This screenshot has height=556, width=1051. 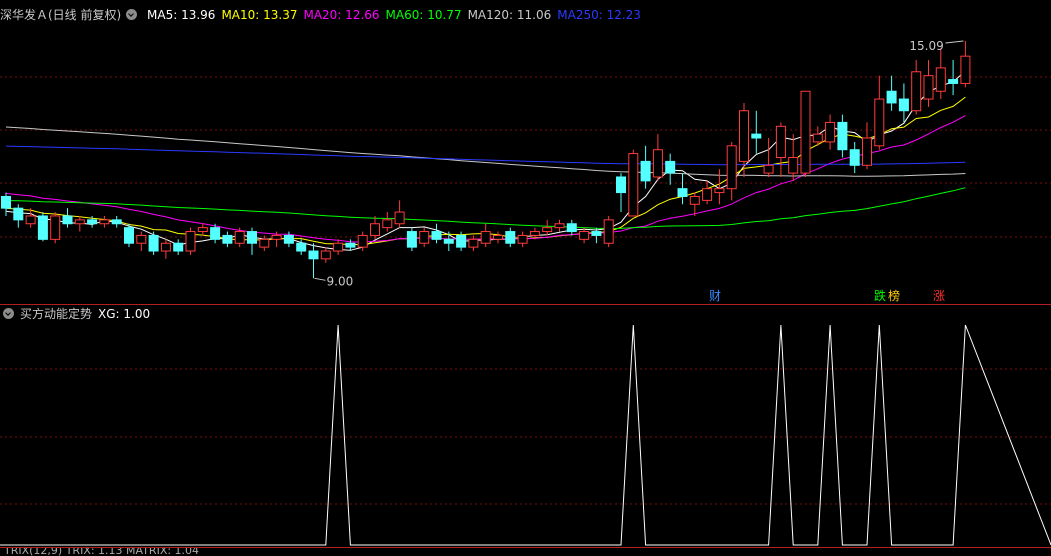 I want to click on event-tag-fall: 跌, so click(x=880, y=296).